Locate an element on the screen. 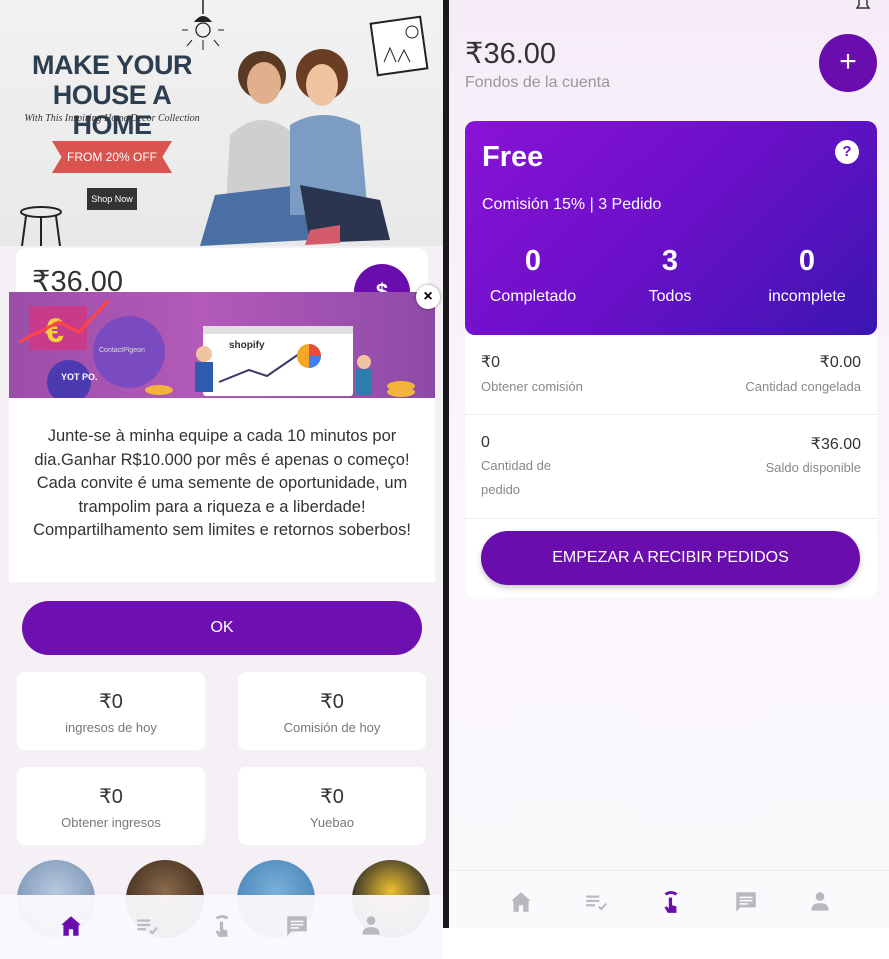  svg-text: ContactPigeon is located at coordinates (122, 350).